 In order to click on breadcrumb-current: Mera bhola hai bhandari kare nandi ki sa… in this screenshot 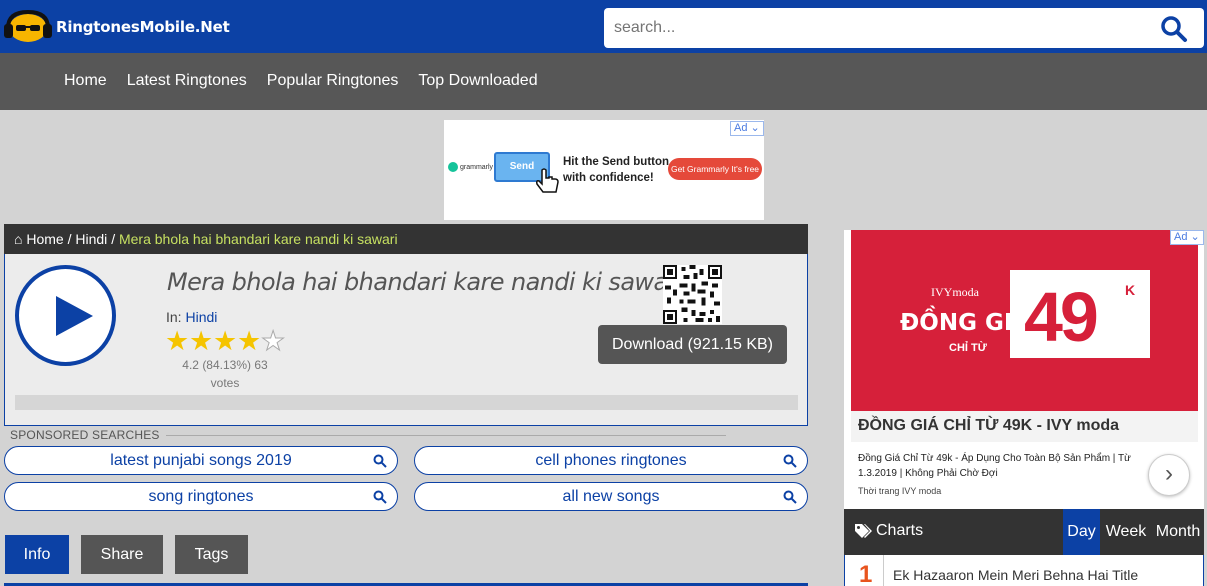, I will do `click(258, 239)`.